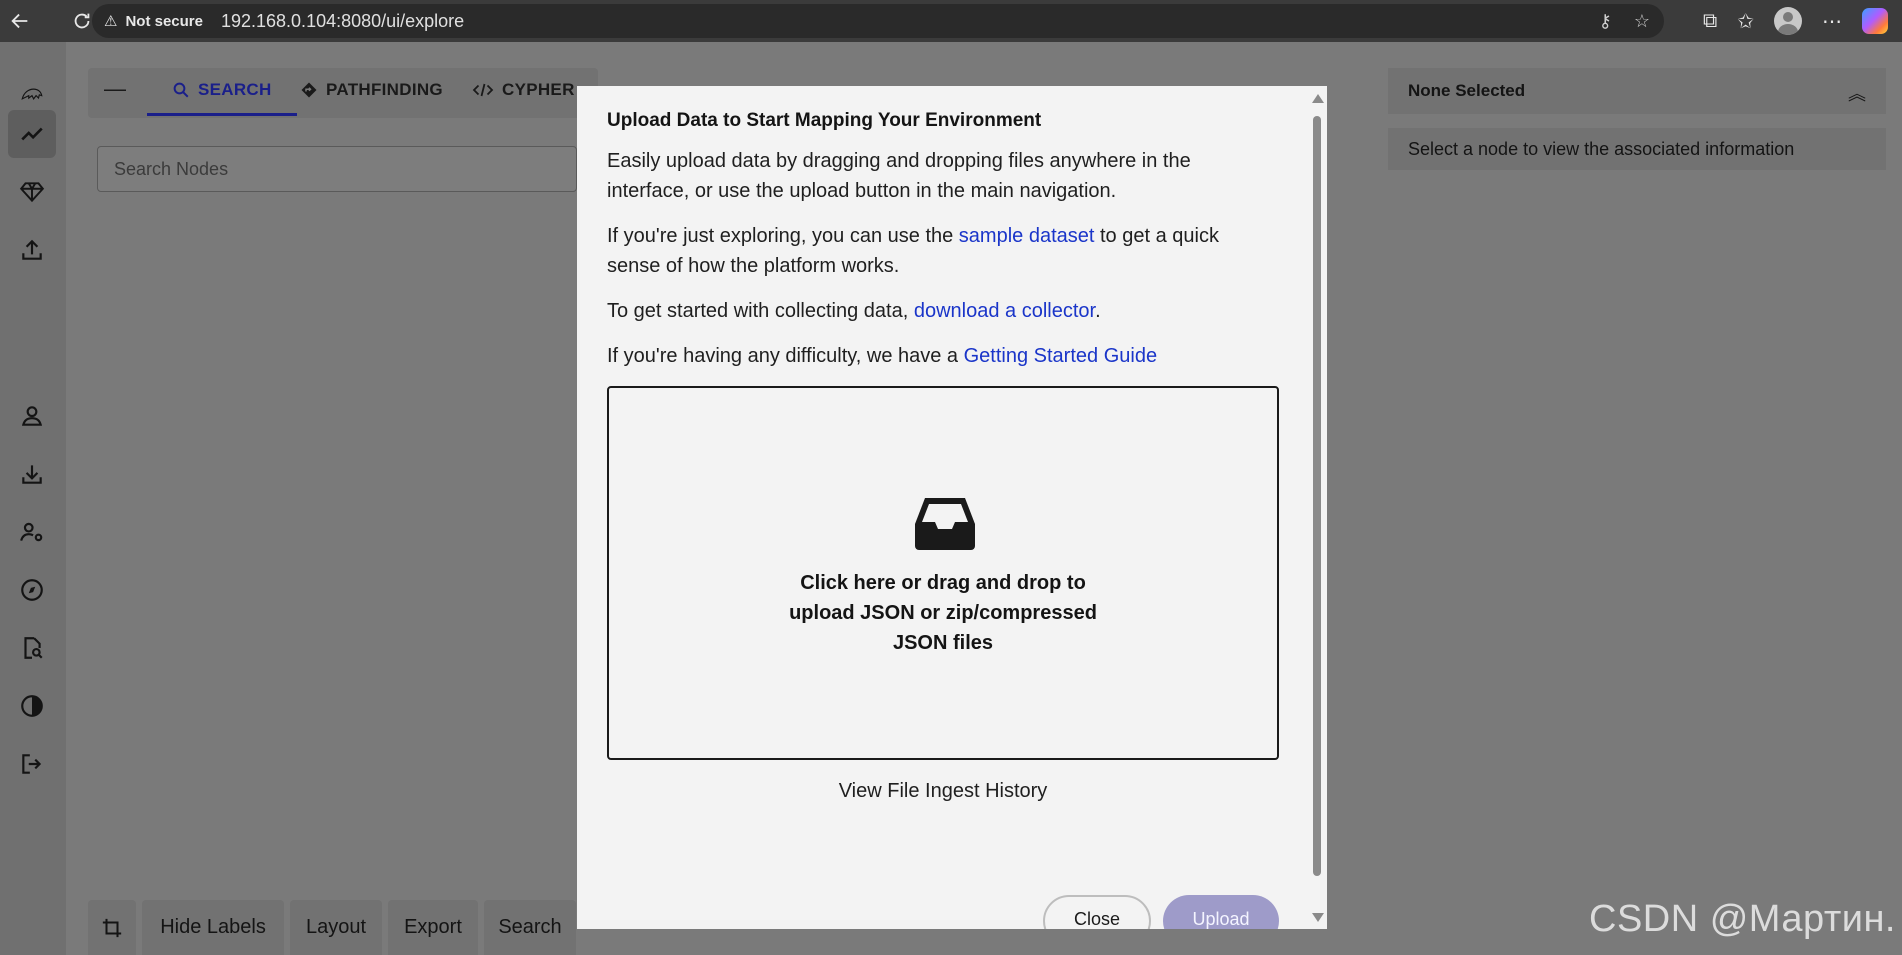  Describe the element at coordinates (1060, 356) in the screenshot. I see `getting-started-guide-link: Getting Started Guide` at that location.